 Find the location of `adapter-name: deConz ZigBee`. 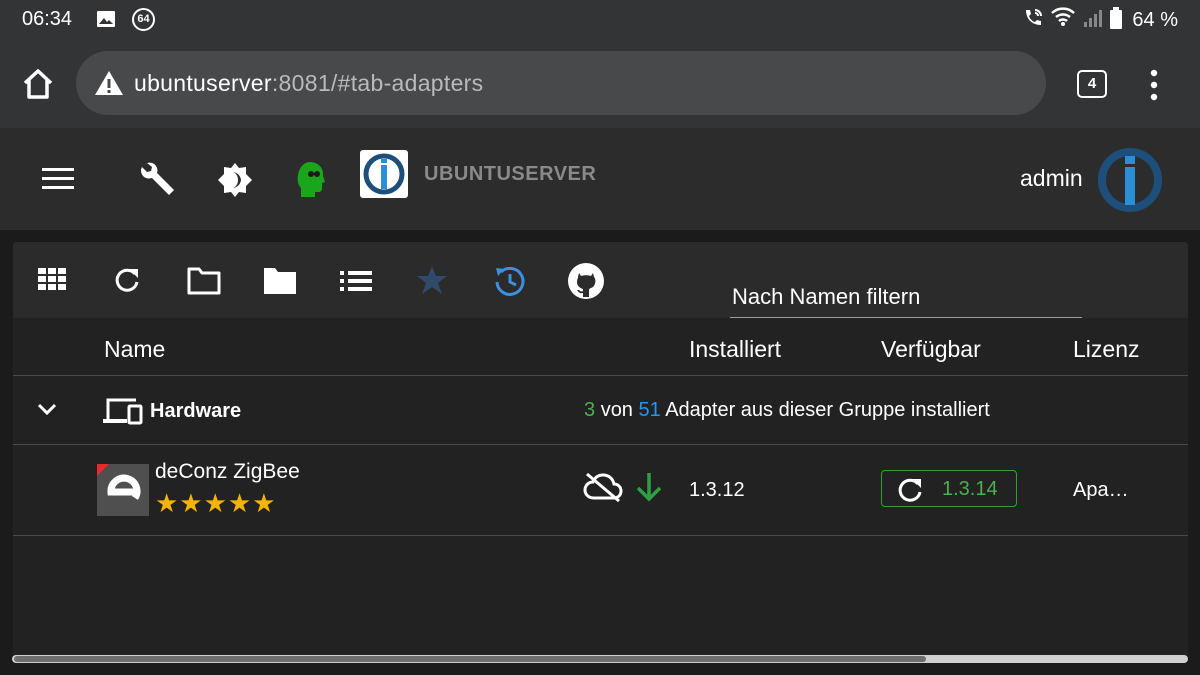

adapter-name: deConz ZigBee is located at coordinates (227, 472).